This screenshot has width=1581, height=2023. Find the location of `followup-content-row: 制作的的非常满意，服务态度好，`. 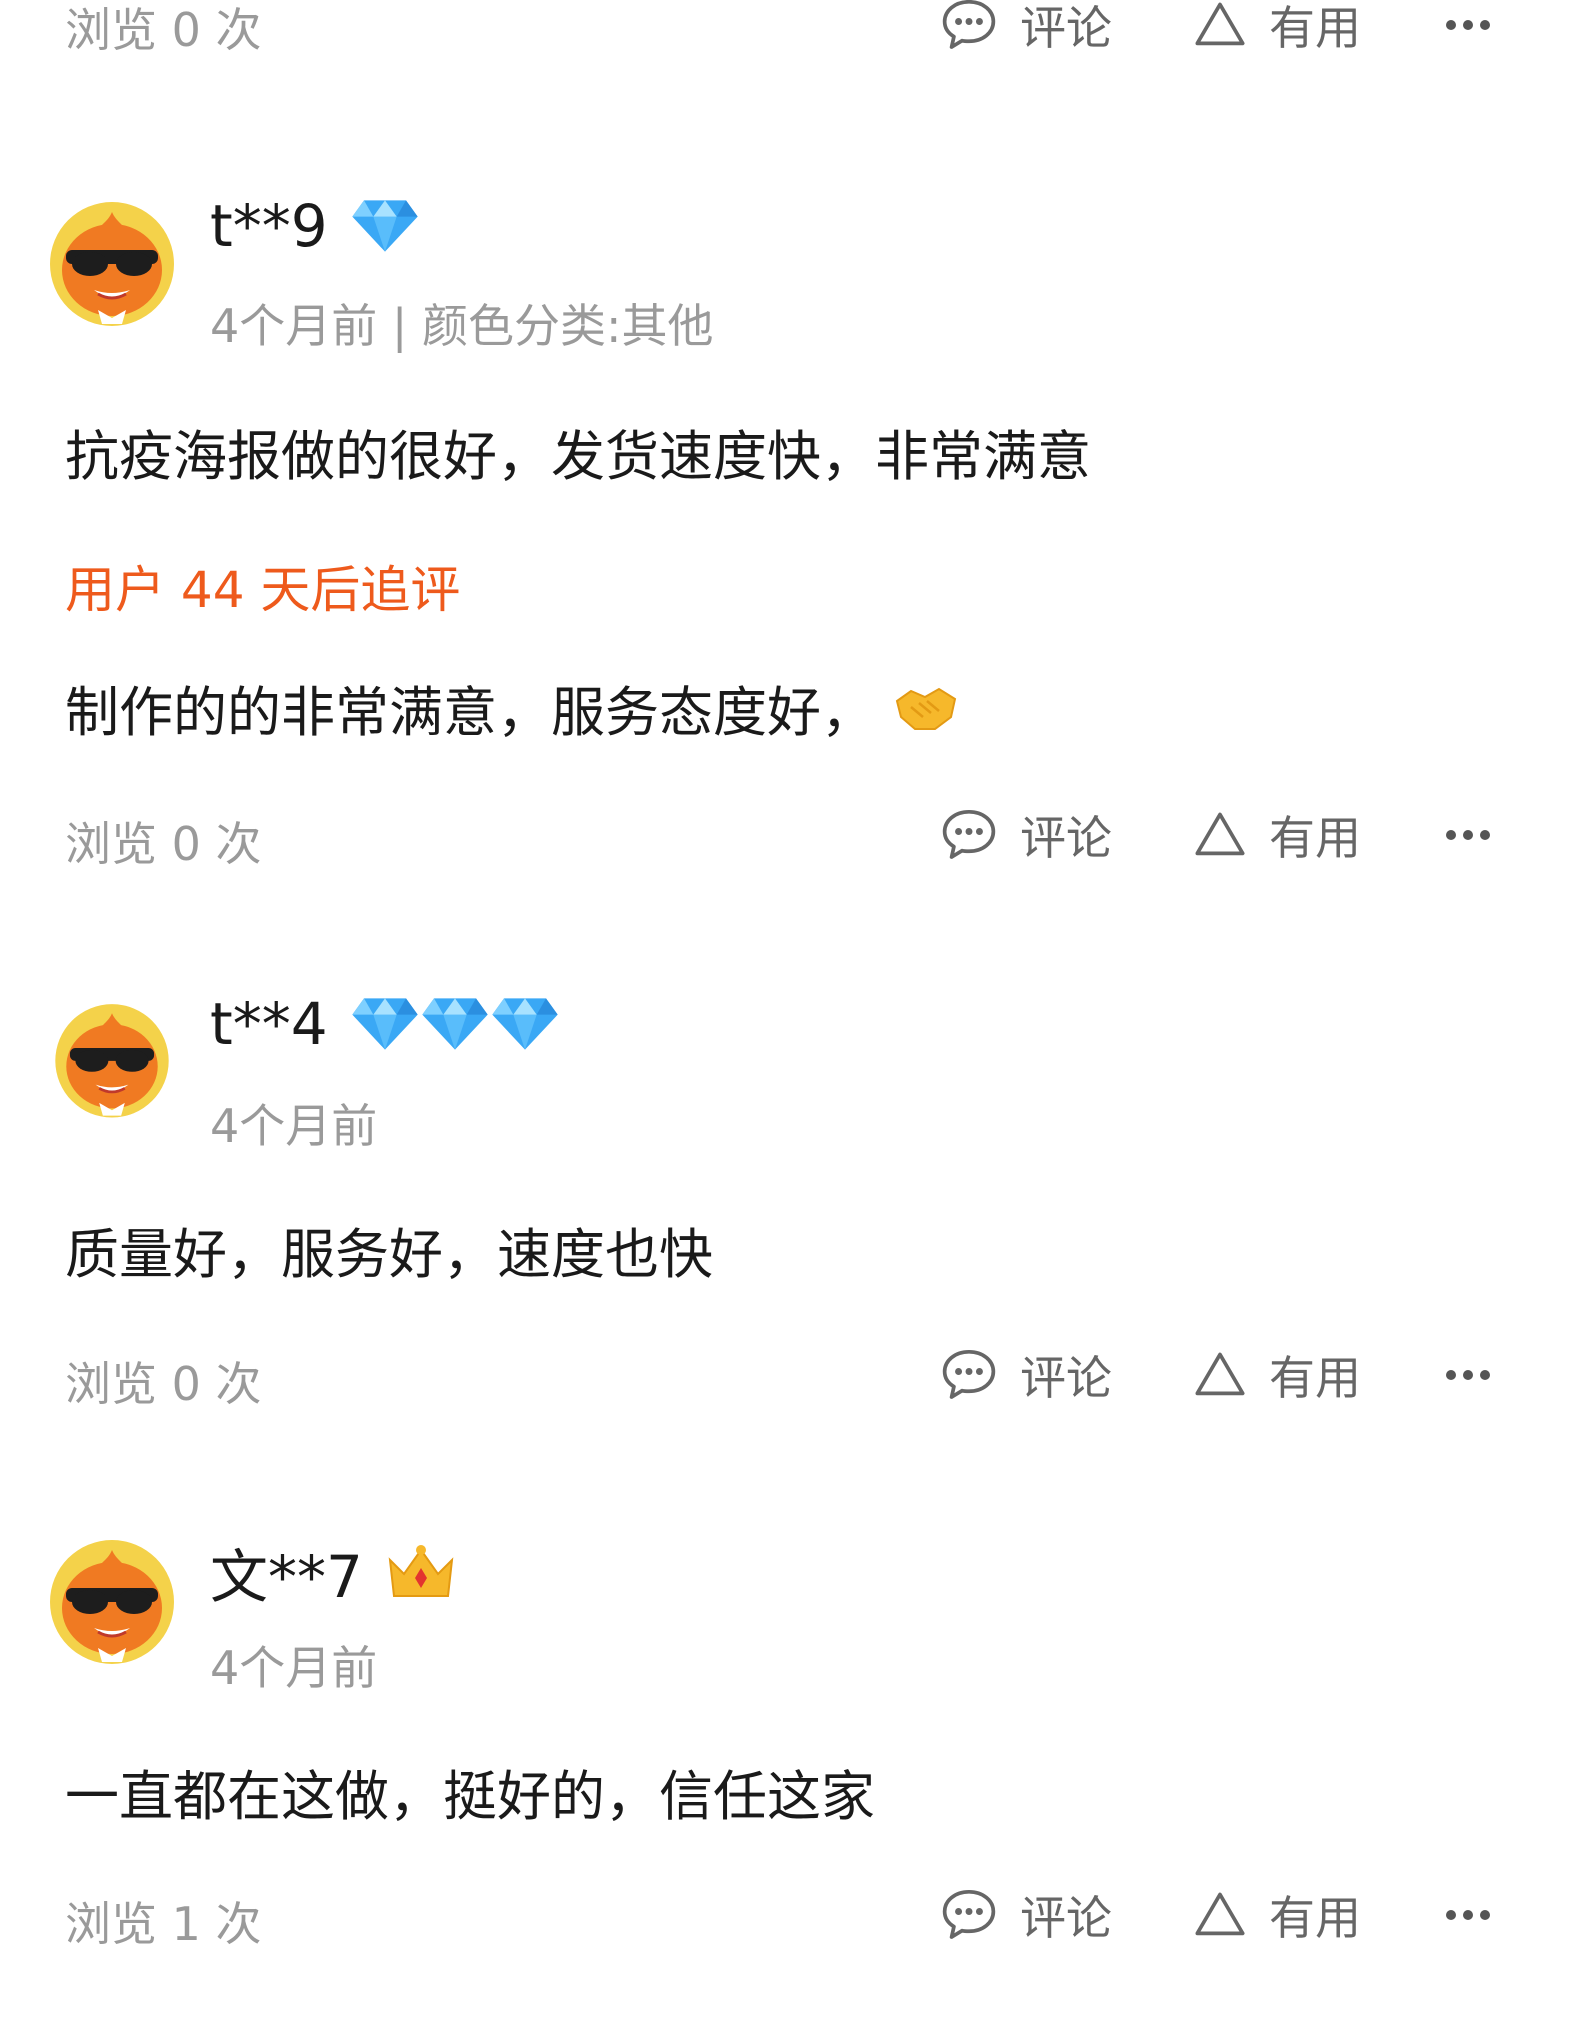

followup-content-row: 制作的的非常满意，服务态度好， is located at coordinates (512, 707).